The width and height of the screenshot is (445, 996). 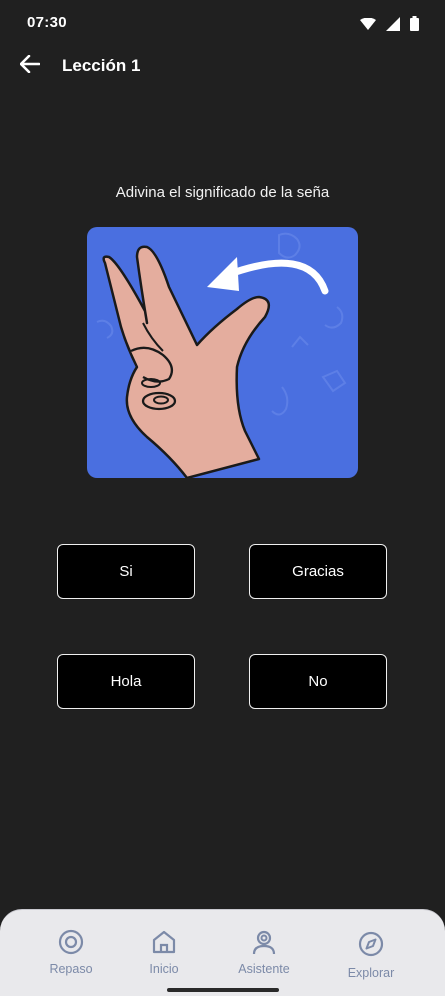 I want to click on nav-label: Repaso, so click(x=71, y=969).